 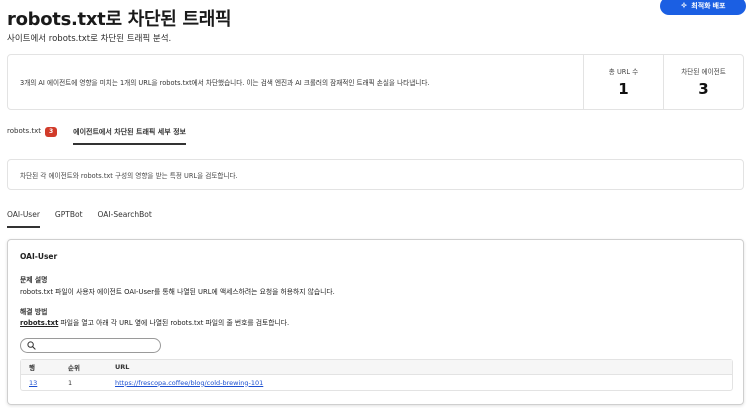 What do you see at coordinates (33, 383) in the screenshot?
I see `line-number-link: 13` at bounding box center [33, 383].